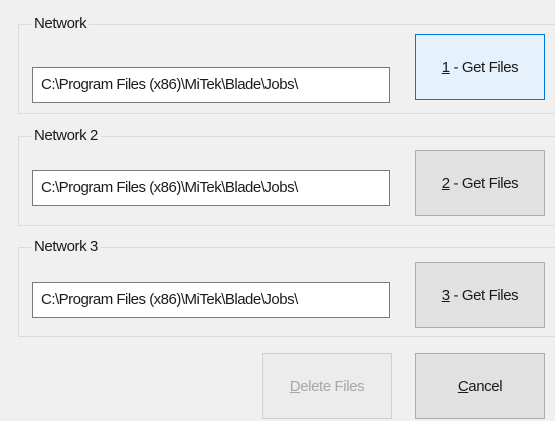 Image resolution: width=555 pixels, height=421 pixels. I want to click on cancel-button: Cancel, so click(480, 386).